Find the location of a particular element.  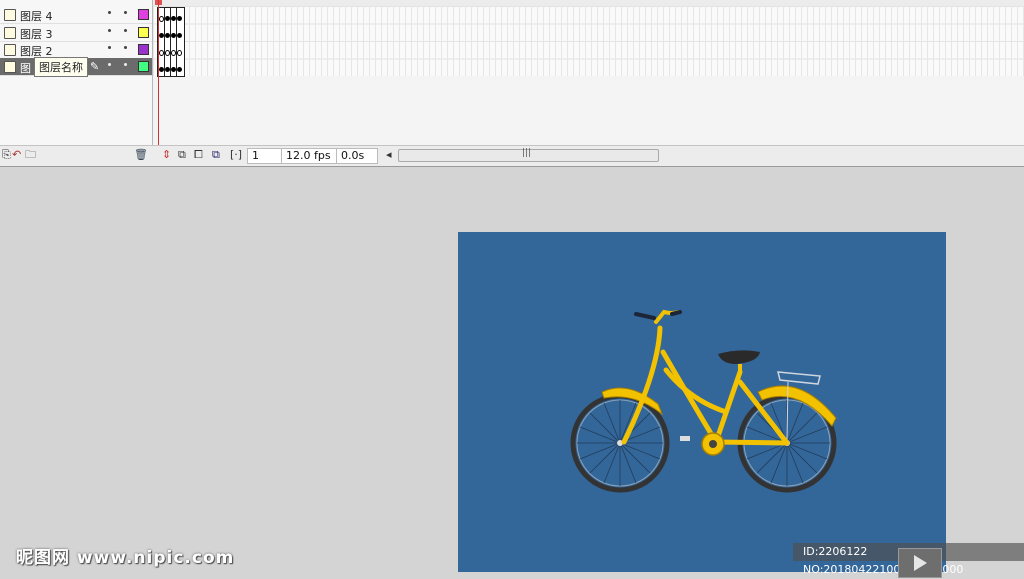

frames-grid is located at coordinates (588, 41).